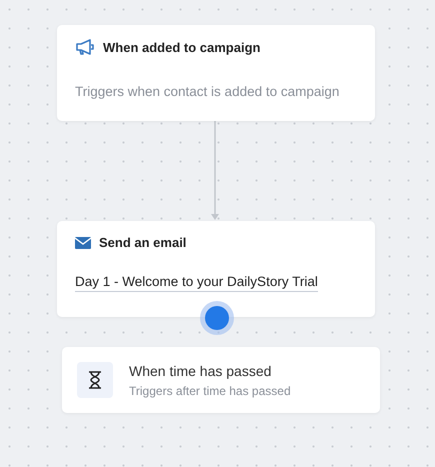 This screenshot has width=435, height=467. Describe the element at coordinates (85, 47) in the screenshot. I see `megaphone-icon` at that location.